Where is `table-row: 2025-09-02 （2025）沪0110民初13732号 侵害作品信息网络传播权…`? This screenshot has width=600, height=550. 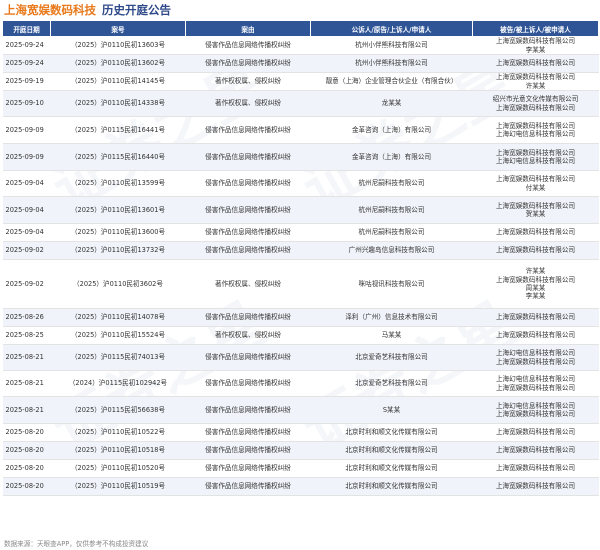
table-row: 2025-09-02 （2025）沪0110民初13732号 侵害作品信息网络传播权… is located at coordinates (300, 250).